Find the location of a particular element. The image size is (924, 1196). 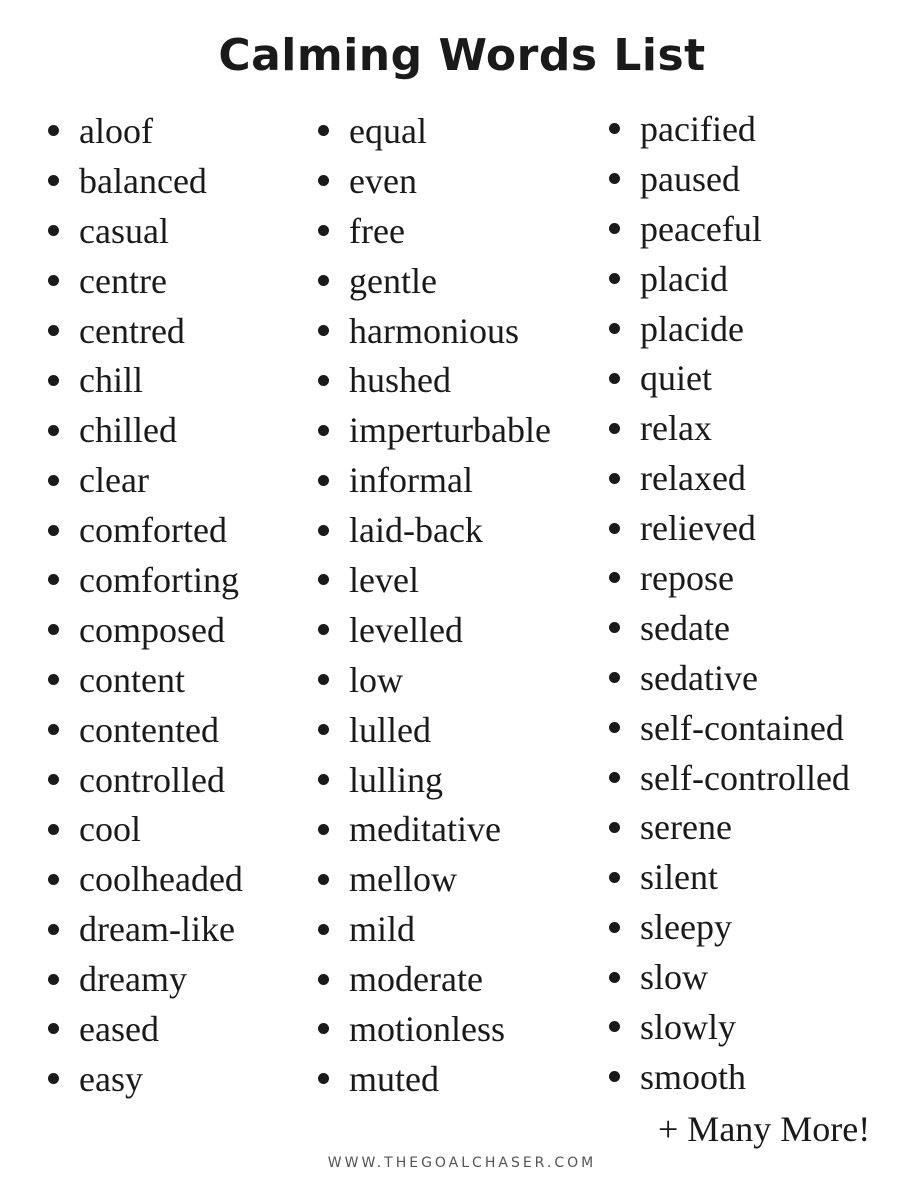

list-item: peaceful is located at coordinates (729, 229).